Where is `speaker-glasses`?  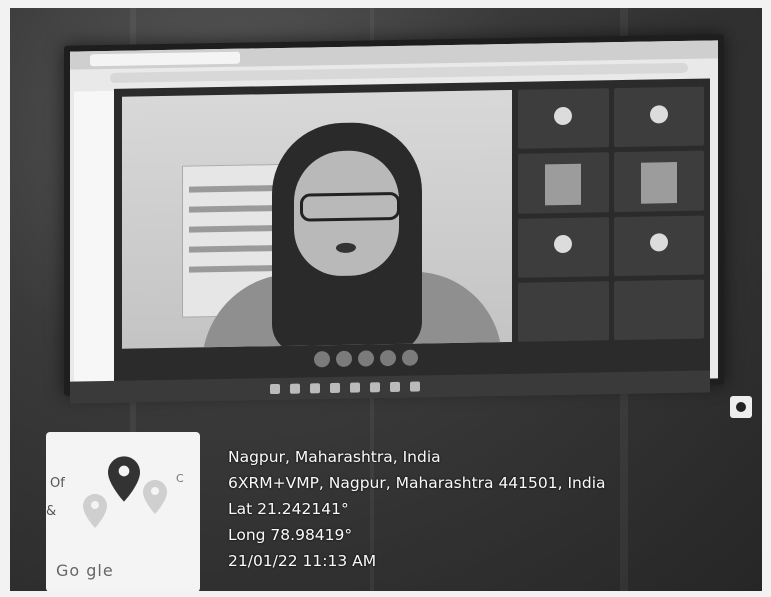 speaker-glasses is located at coordinates (350, 206).